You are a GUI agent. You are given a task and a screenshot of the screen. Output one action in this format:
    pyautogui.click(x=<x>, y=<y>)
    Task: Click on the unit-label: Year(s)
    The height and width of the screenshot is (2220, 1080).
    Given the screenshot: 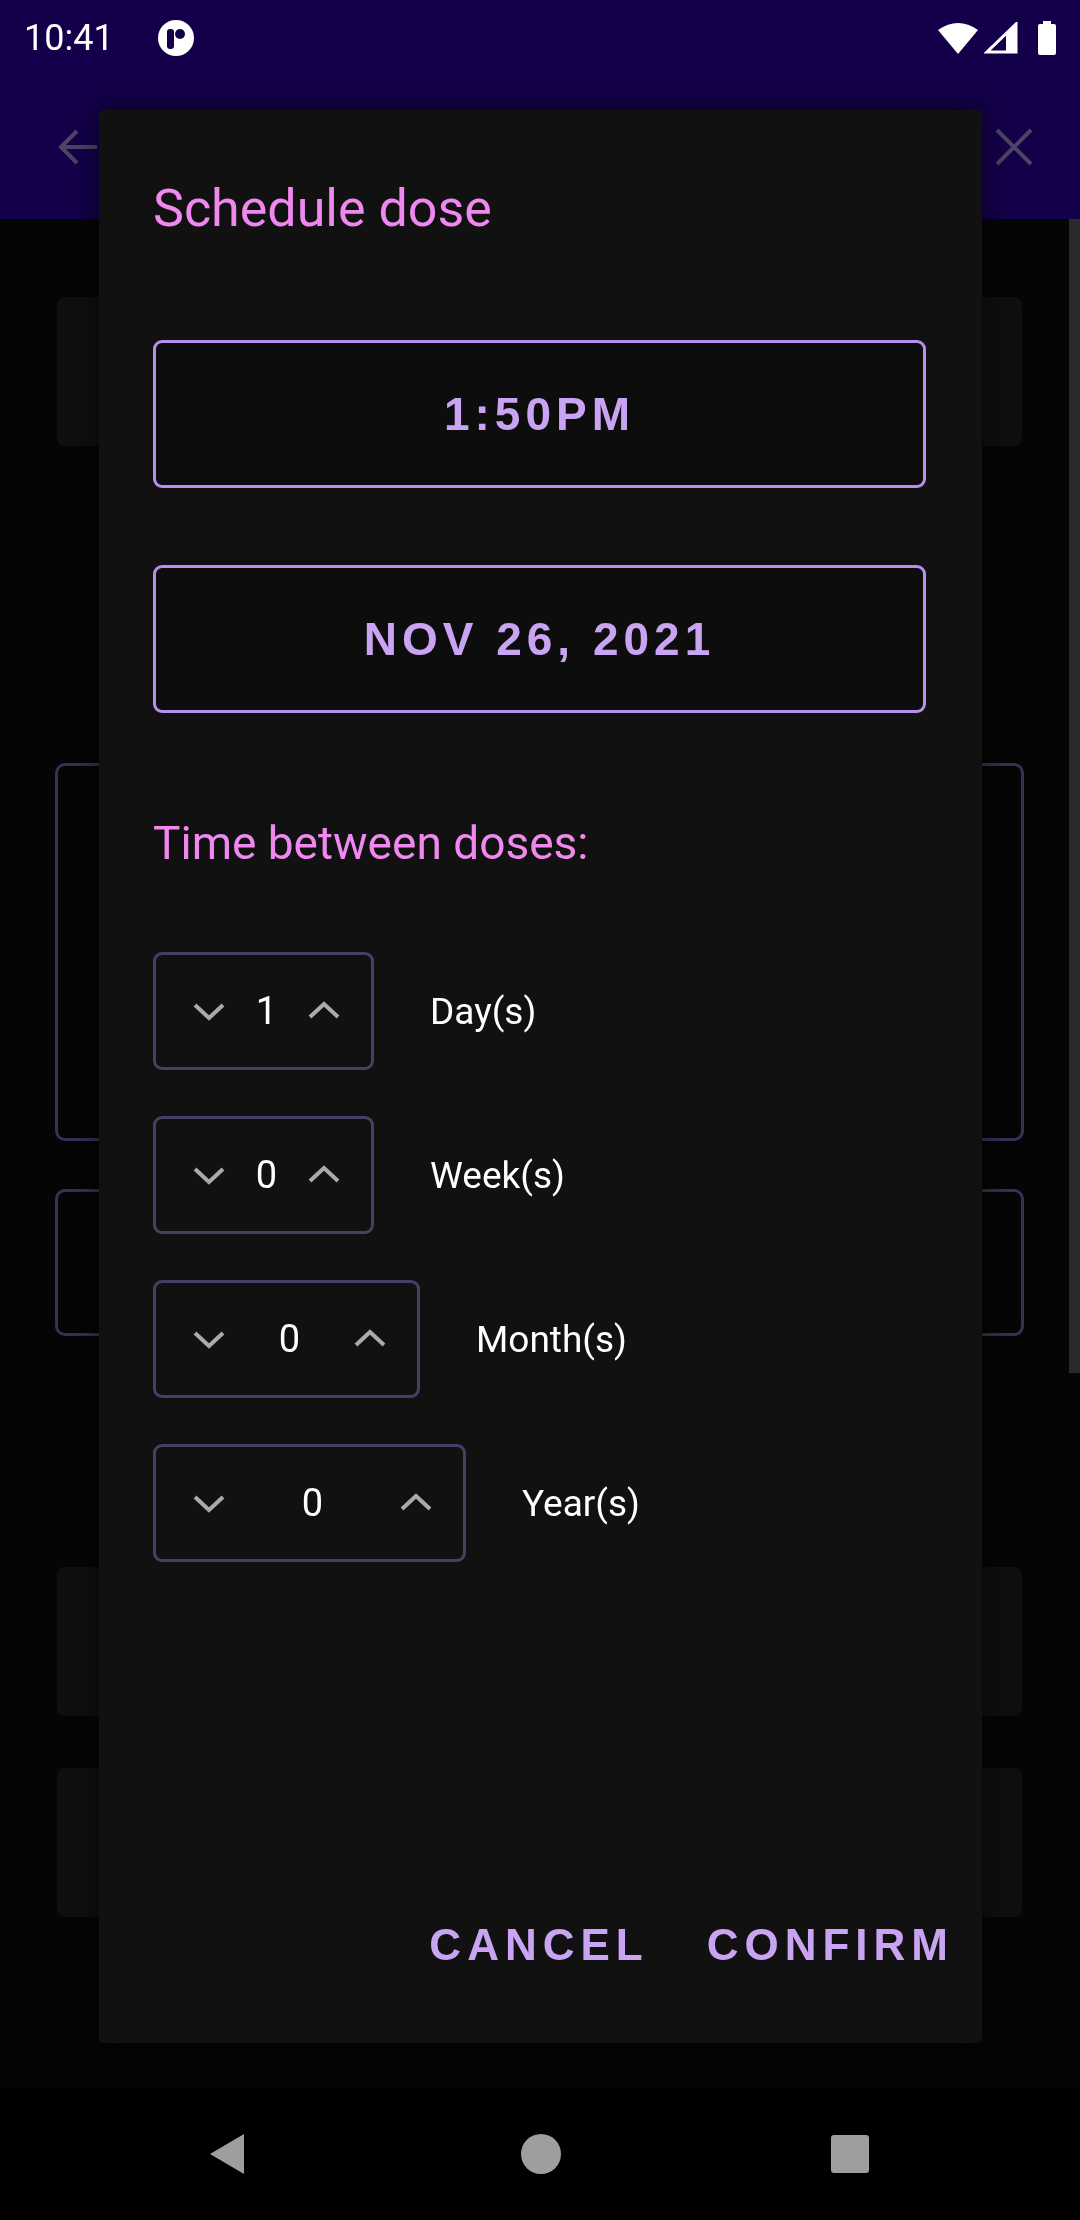 What is the action you would take?
    pyautogui.click(x=581, y=1503)
    